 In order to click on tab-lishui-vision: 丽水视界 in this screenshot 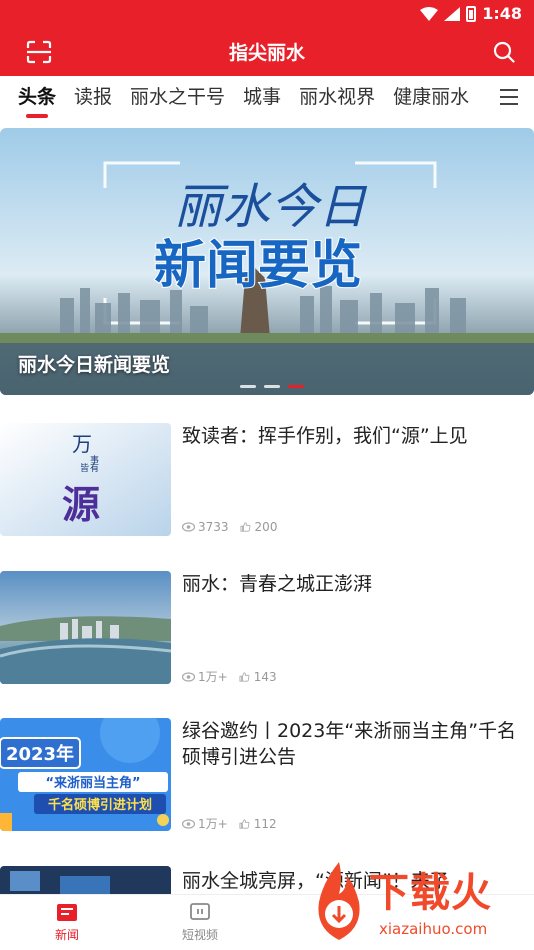, I will do `click(337, 100)`.